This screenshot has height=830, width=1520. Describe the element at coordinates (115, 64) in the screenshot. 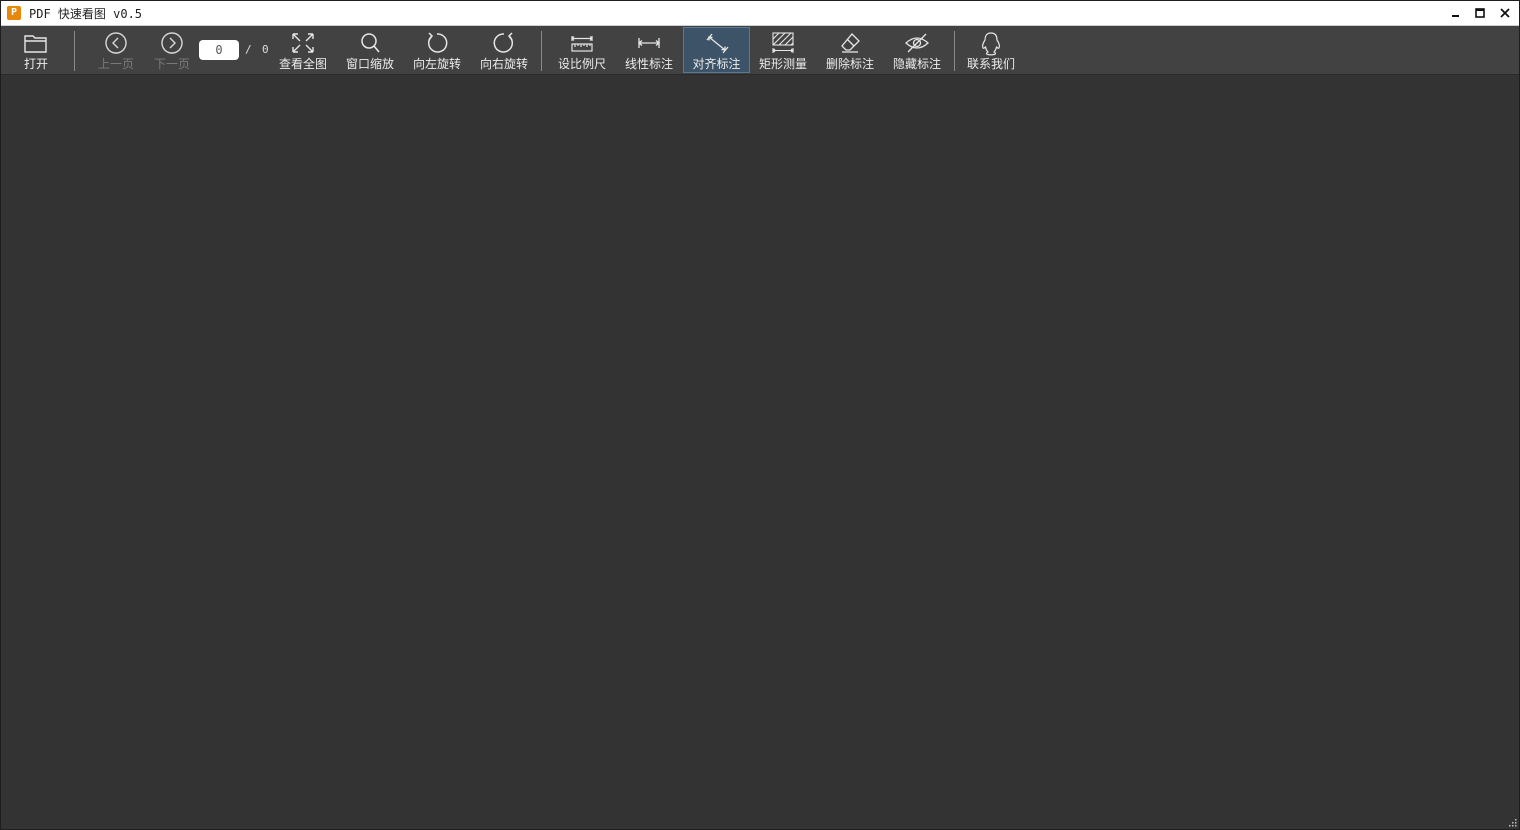

I see `prev-page-label: 上一页` at that location.